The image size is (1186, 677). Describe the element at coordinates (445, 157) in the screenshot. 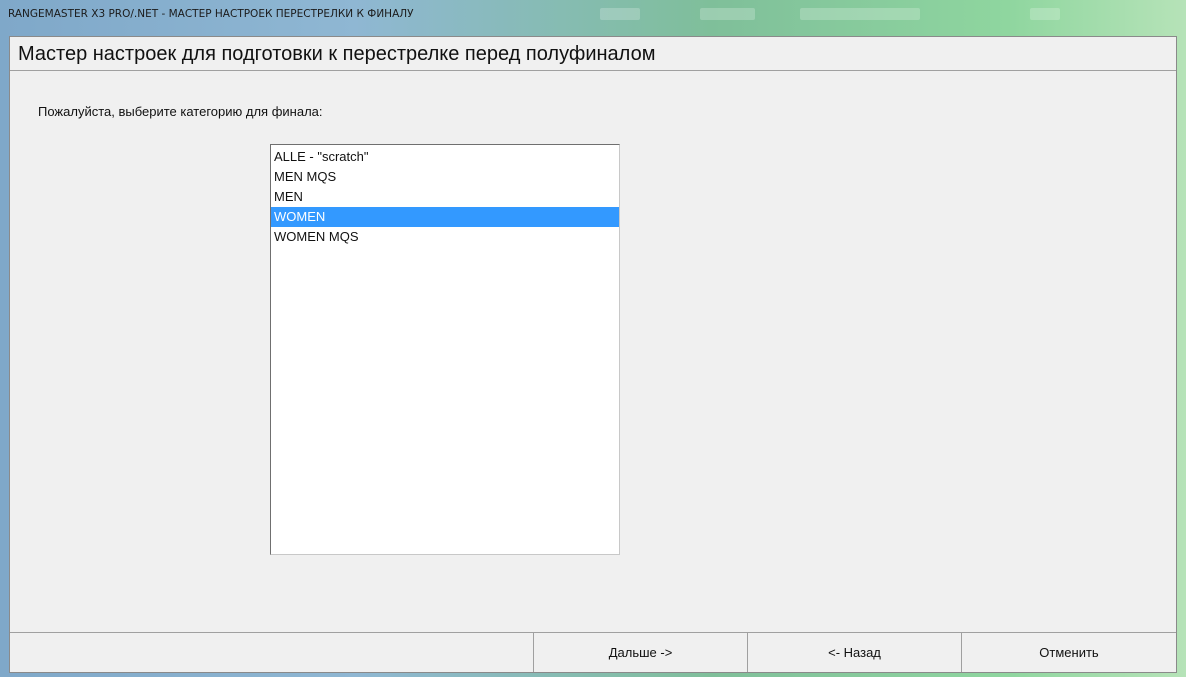

I see `category-list-item: ALLE - "scratch"` at that location.